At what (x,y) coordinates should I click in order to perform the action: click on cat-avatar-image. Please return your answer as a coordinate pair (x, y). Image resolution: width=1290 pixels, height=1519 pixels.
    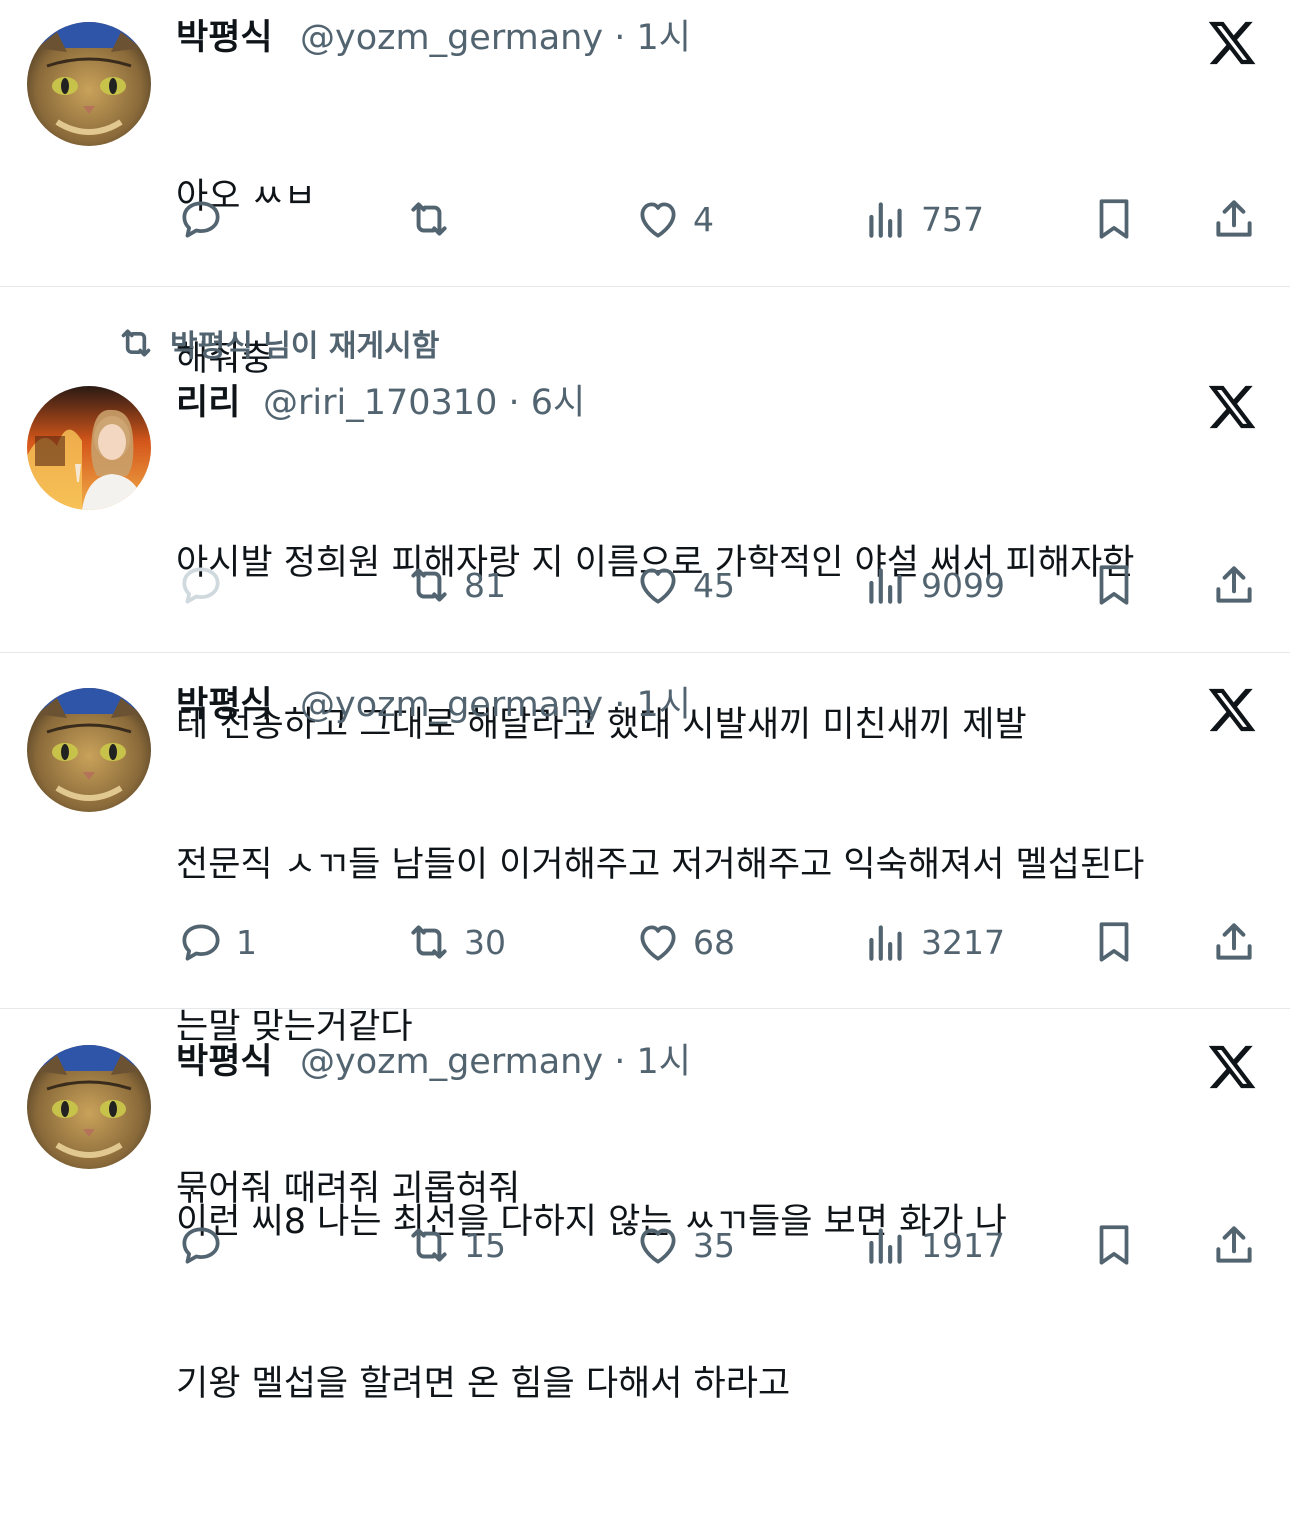
    Looking at the image, I should click on (89, 1107).